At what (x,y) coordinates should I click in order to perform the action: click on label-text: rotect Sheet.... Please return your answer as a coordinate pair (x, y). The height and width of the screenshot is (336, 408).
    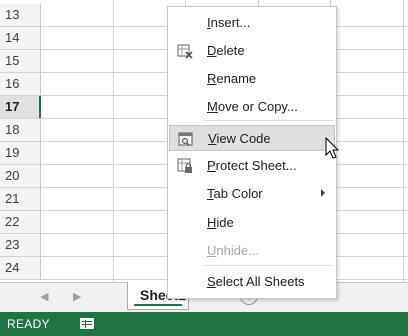
    Looking at the image, I should click on (256, 165).